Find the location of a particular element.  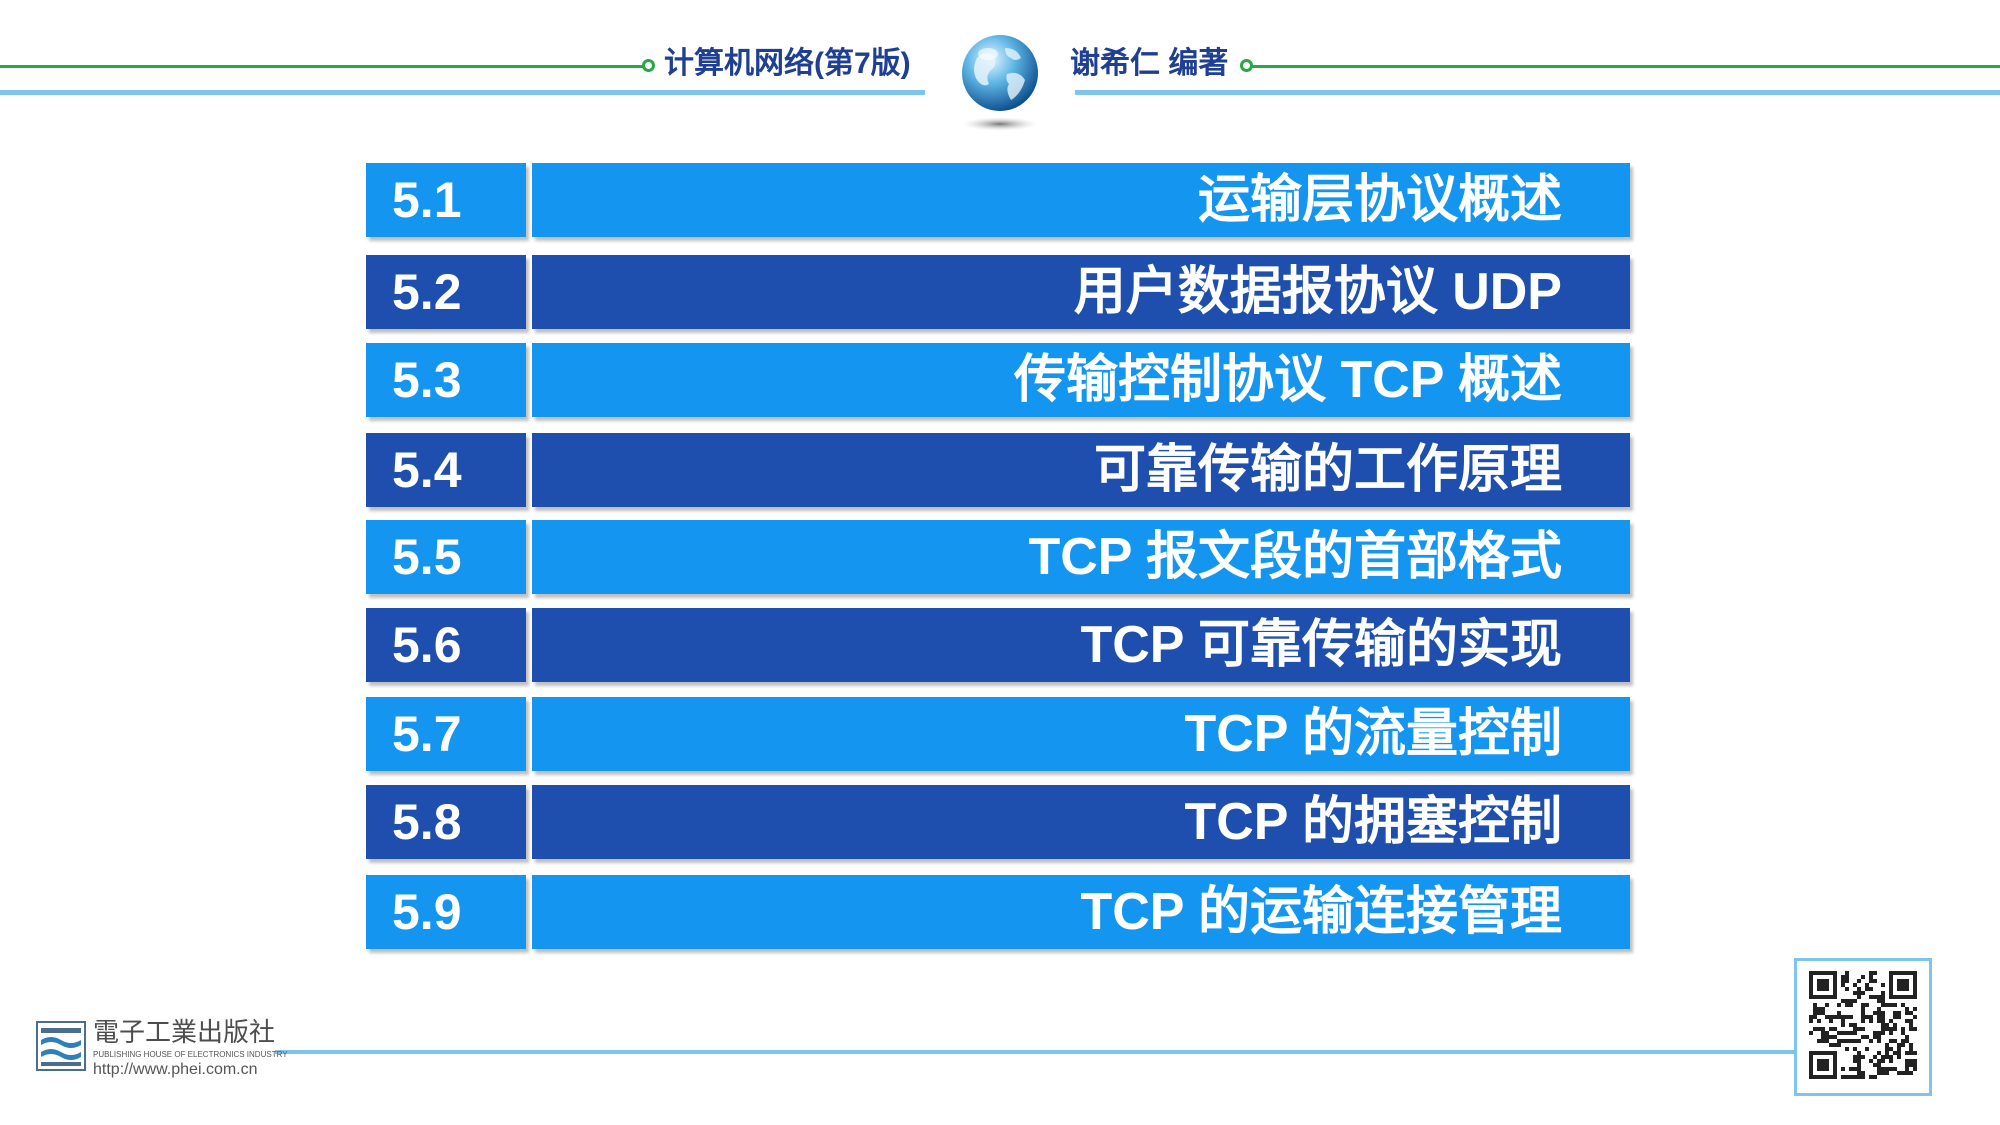

chapter-row-5-6: 5.6 TCP 可靠传输的实现 is located at coordinates (998, 645).